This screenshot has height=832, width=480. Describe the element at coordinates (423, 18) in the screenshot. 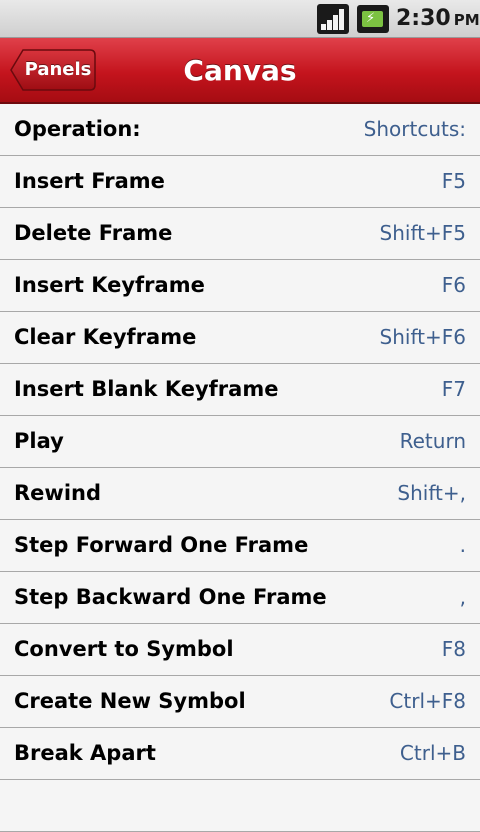

I see `clock-time: 2:30` at that location.